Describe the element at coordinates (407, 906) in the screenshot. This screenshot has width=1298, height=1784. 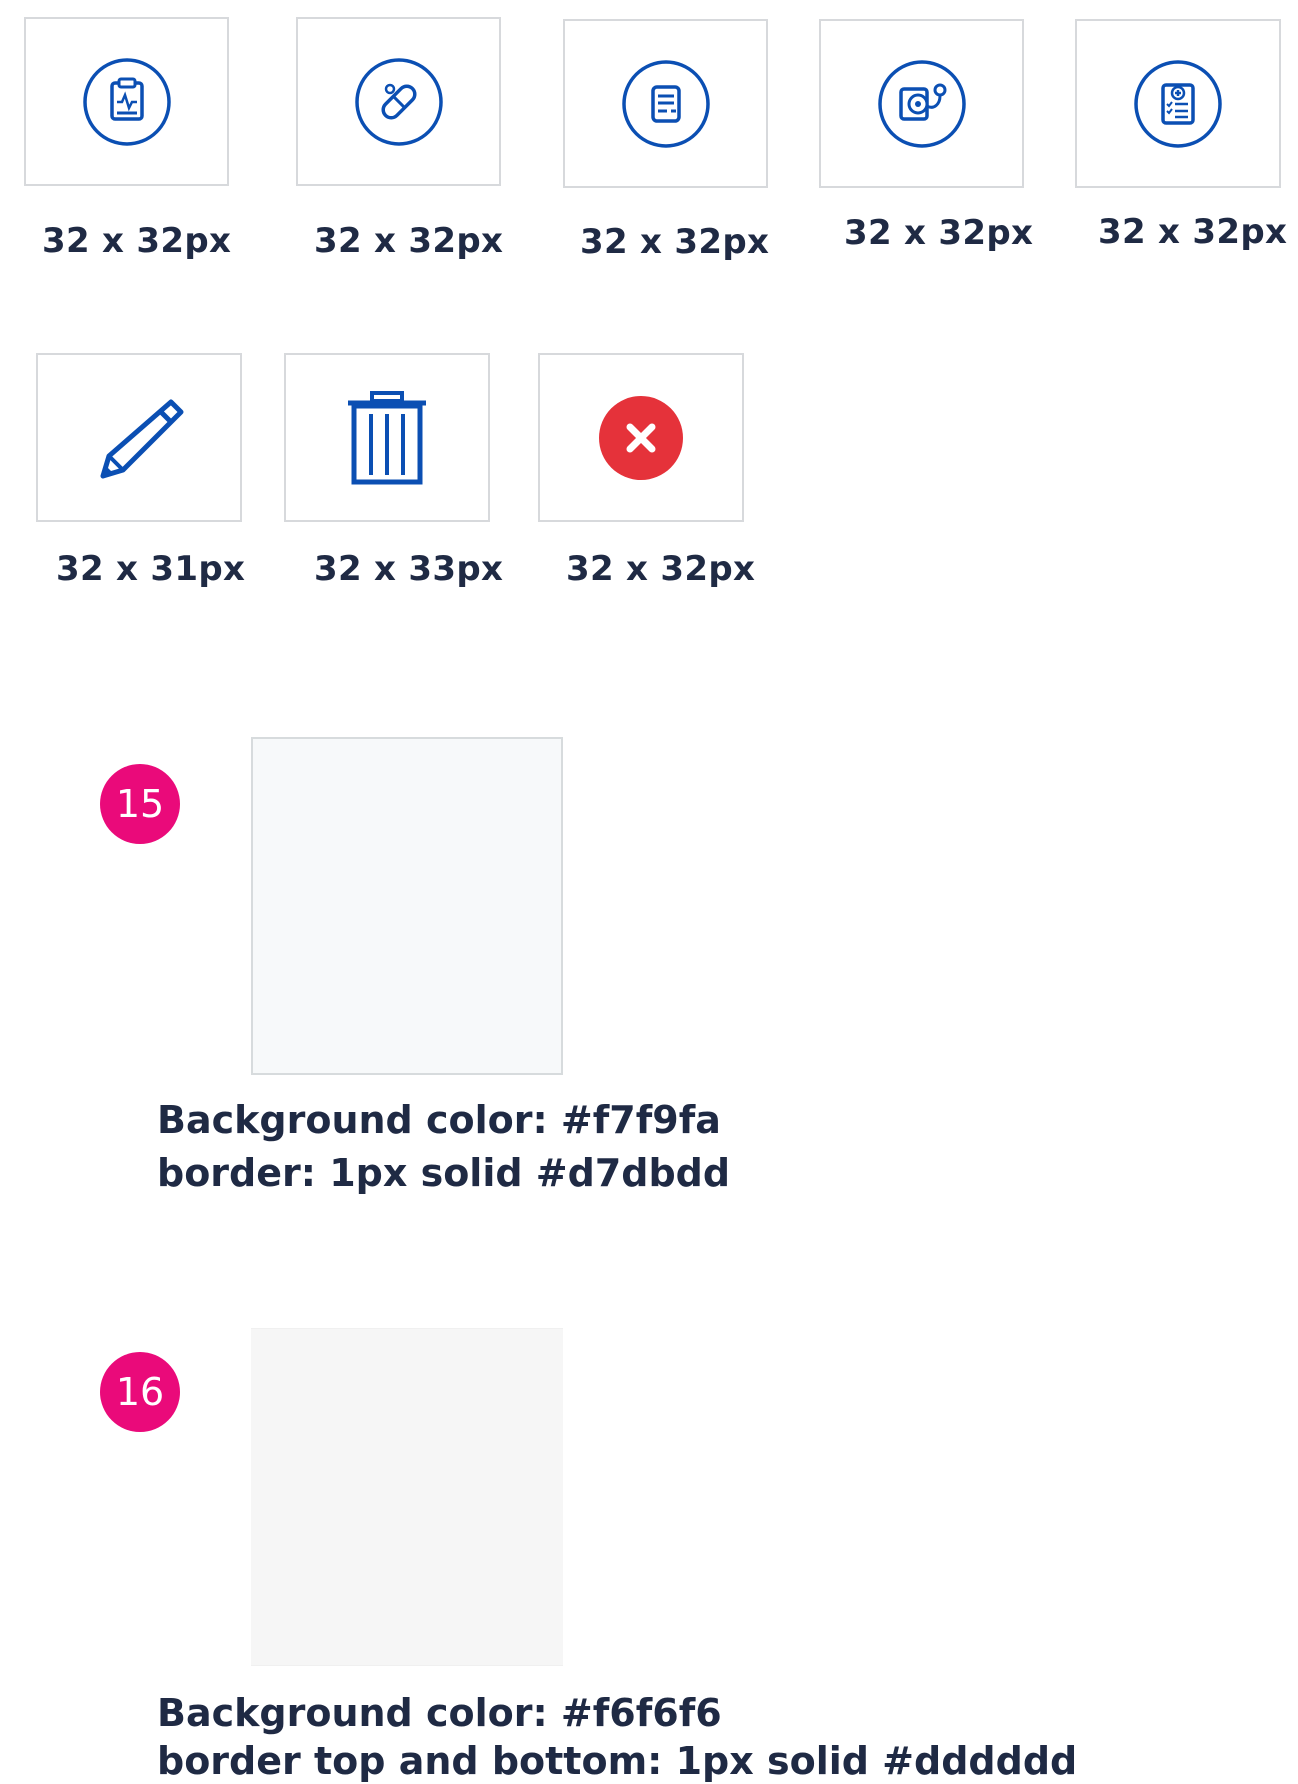
I see `swatch-bordered` at that location.